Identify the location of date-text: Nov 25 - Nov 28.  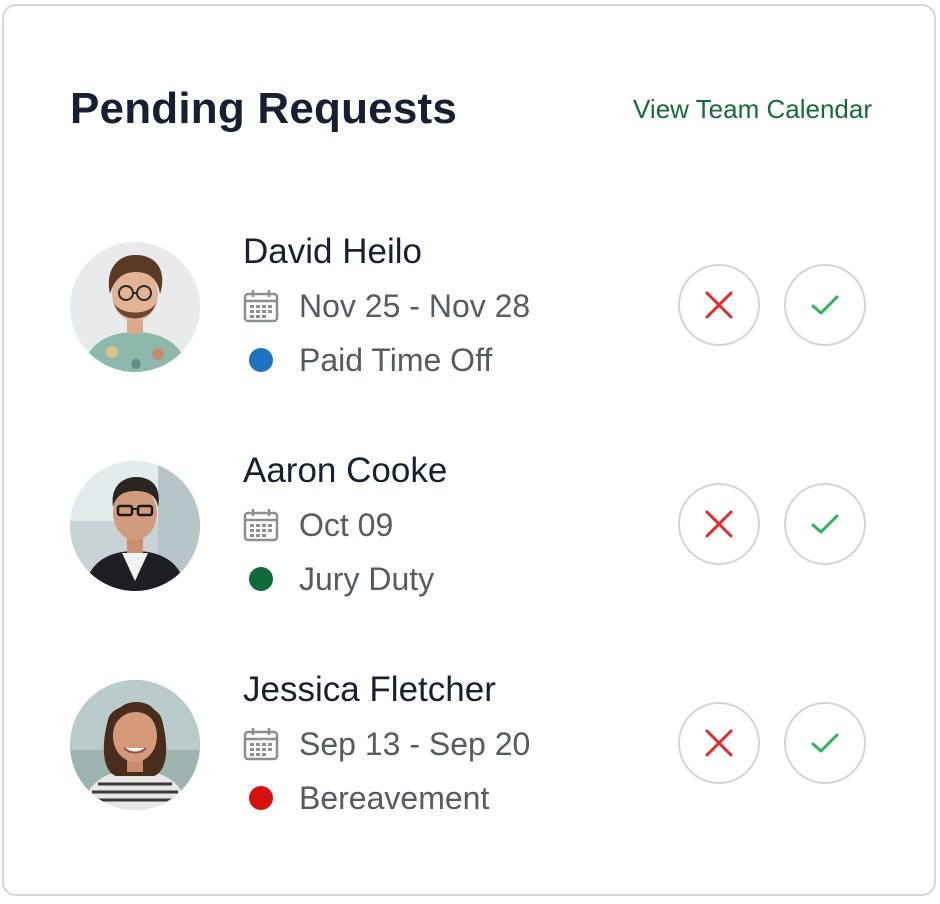
(415, 305).